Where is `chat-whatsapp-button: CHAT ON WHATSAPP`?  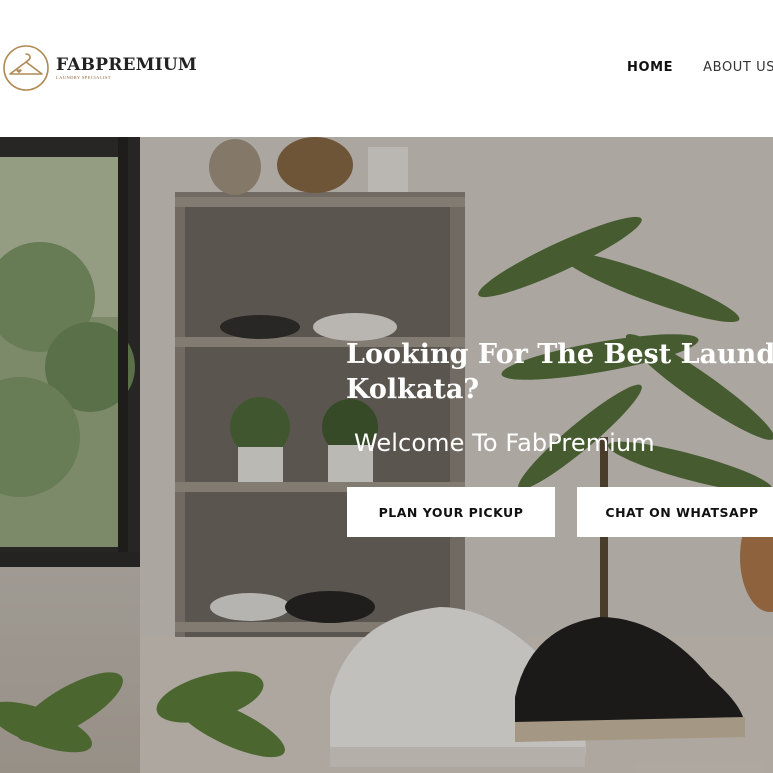 chat-whatsapp-button: CHAT ON WHATSAPP is located at coordinates (675, 512).